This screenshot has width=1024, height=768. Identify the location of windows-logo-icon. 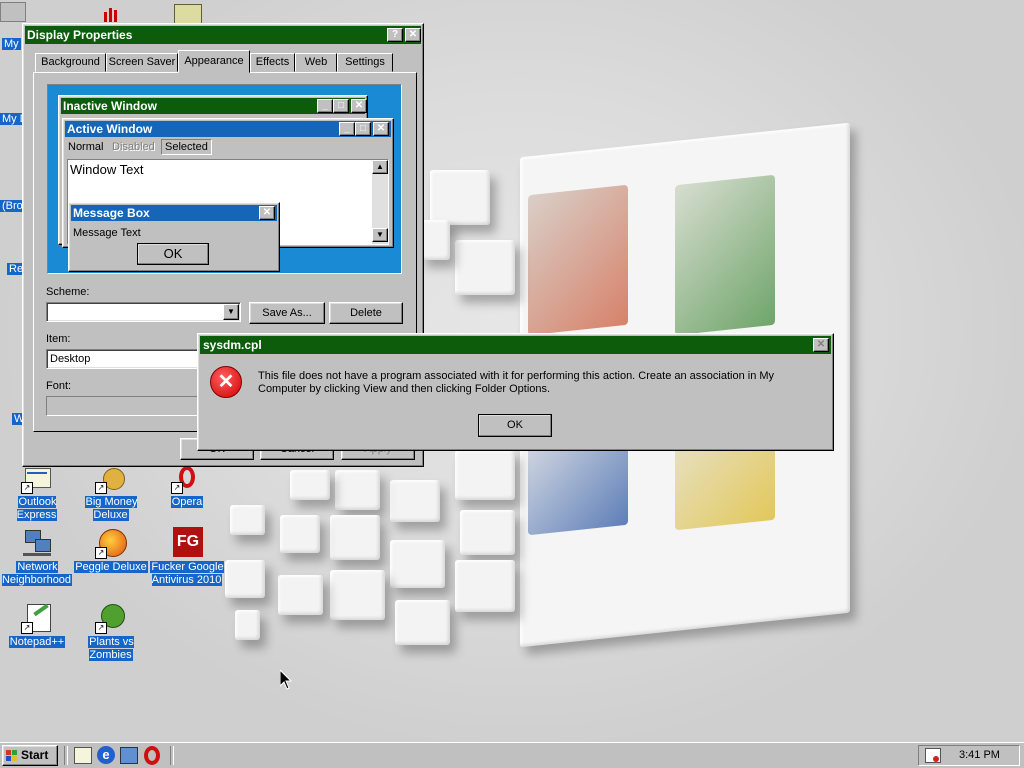
(12, 755).